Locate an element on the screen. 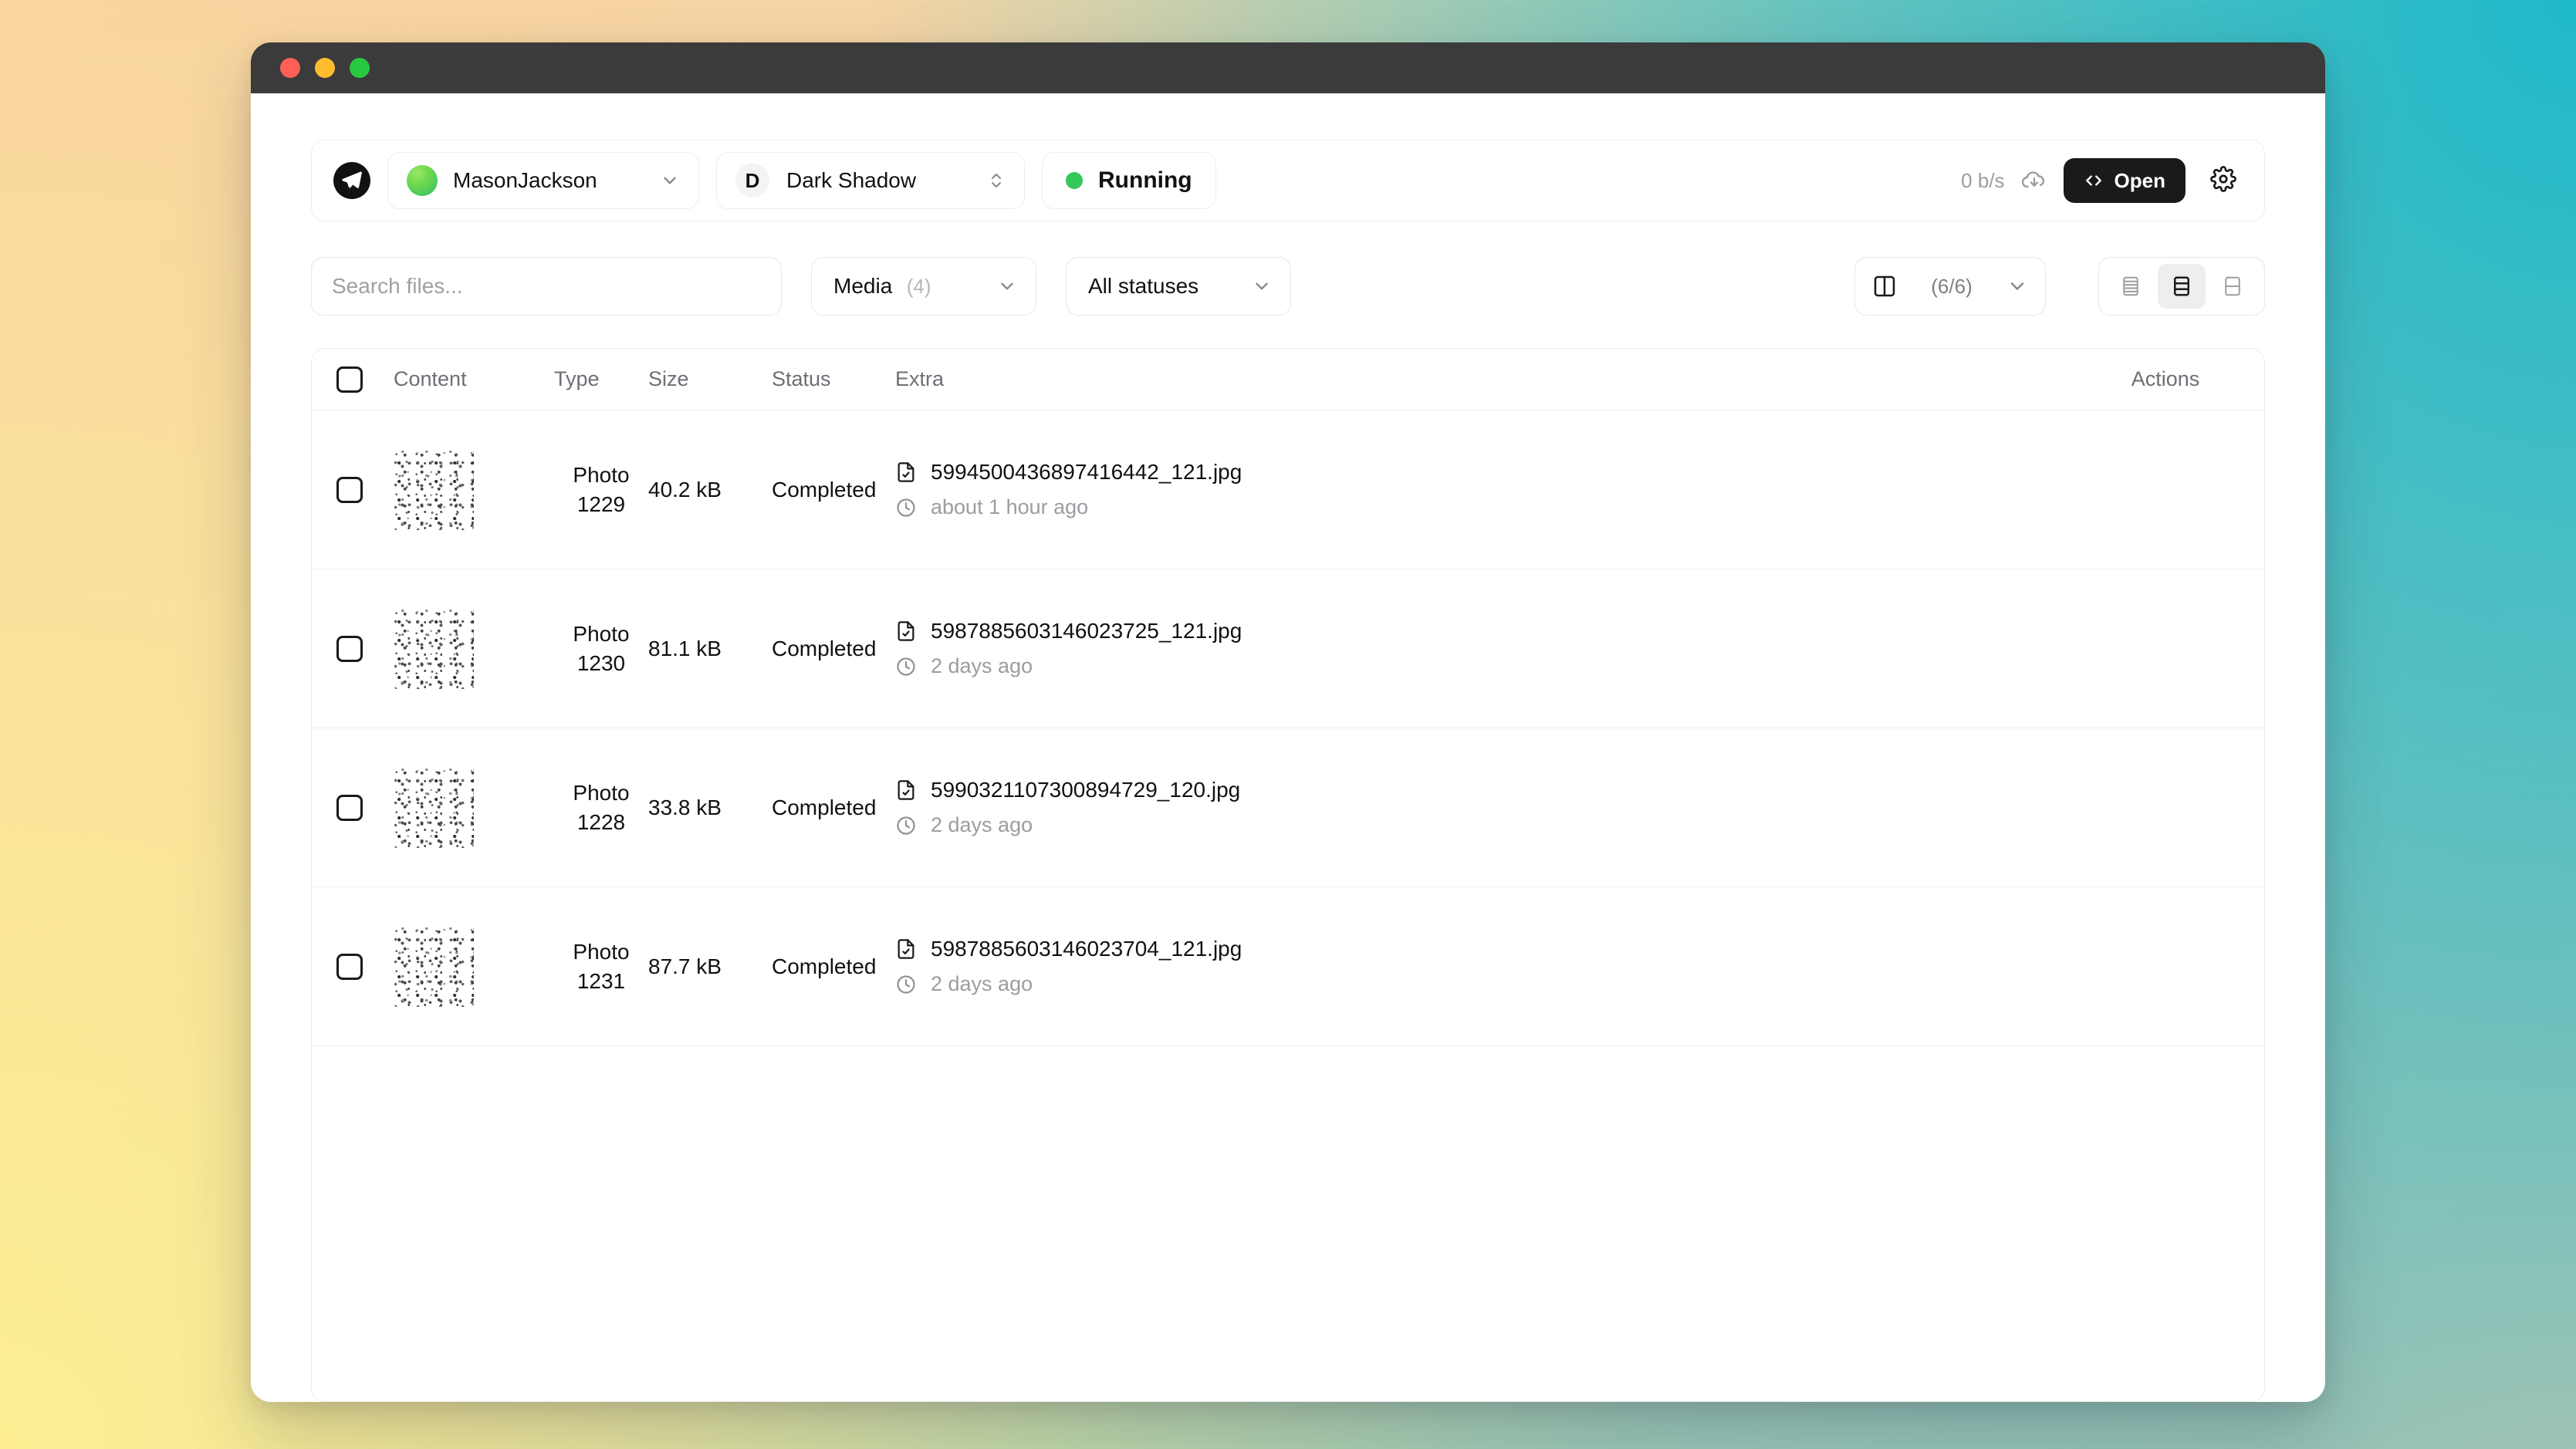  header-extra: Extra is located at coordinates (1491, 379).